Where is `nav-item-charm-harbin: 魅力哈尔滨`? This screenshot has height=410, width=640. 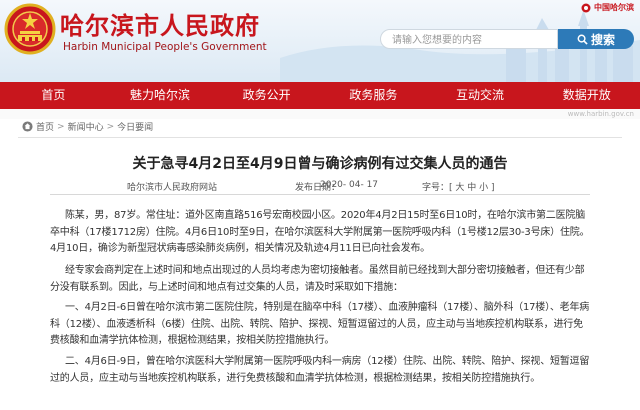 nav-item-charm-harbin: 魅力哈尔滨 is located at coordinates (160, 95).